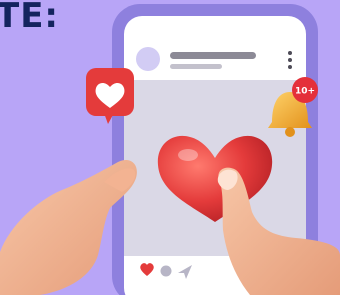 The height and width of the screenshot is (295, 340). I want to click on bell-clapper, so click(290, 132).